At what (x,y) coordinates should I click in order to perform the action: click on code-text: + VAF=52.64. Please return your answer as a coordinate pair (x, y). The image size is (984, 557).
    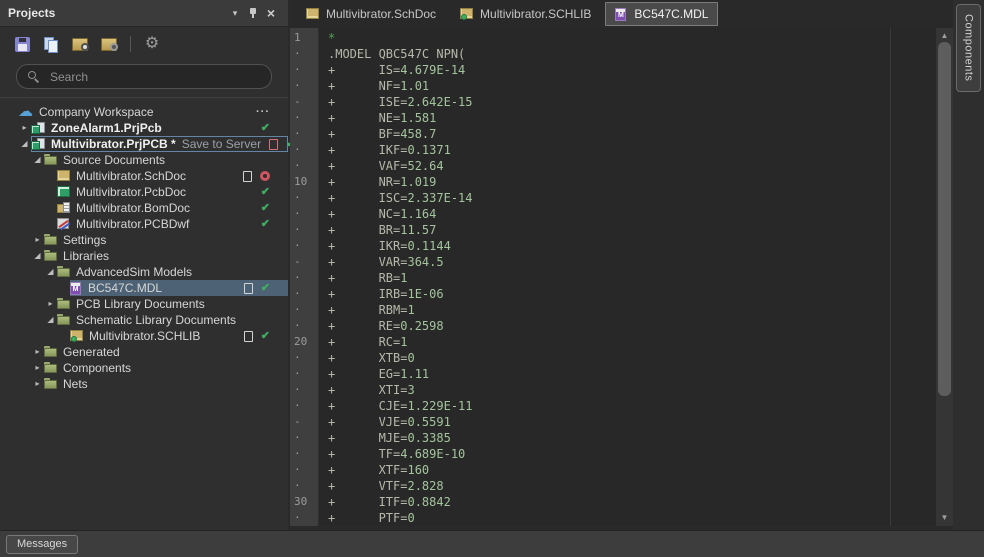
    Looking at the image, I should click on (386, 166).